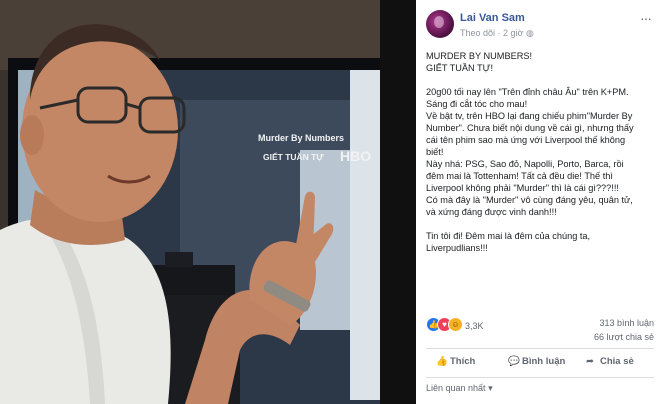 The image size is (660, 404). I want to click on text-line: và xứng đáng được vinh danh!!!, so click(491, 212).